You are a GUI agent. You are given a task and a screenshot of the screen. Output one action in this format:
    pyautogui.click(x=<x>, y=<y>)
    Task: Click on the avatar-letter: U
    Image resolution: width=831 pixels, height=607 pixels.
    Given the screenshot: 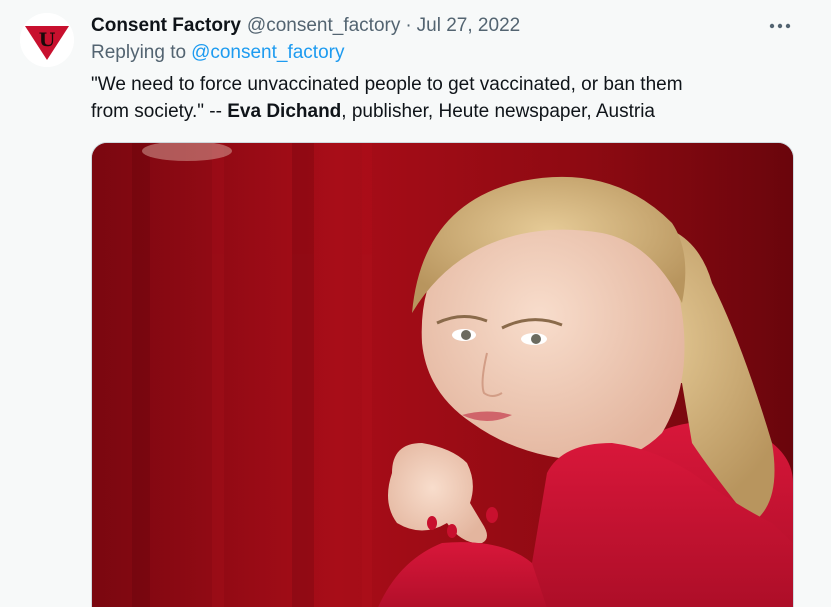 What is the action you would take?
    pyautogui.click(x=47, y=40)
    